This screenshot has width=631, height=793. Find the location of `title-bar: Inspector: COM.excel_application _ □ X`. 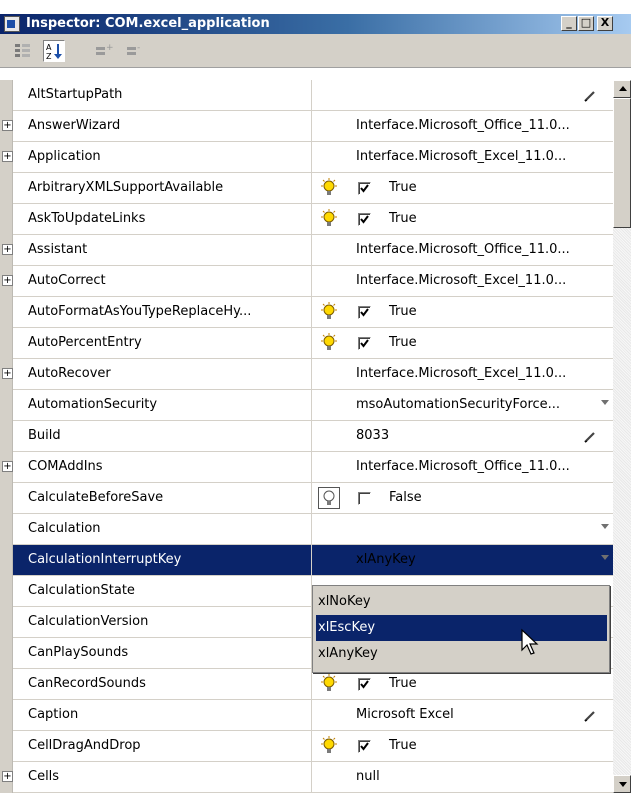

title-bar: Inspector: COM.excel_application _ □ X is located at coordinates (315, 24).